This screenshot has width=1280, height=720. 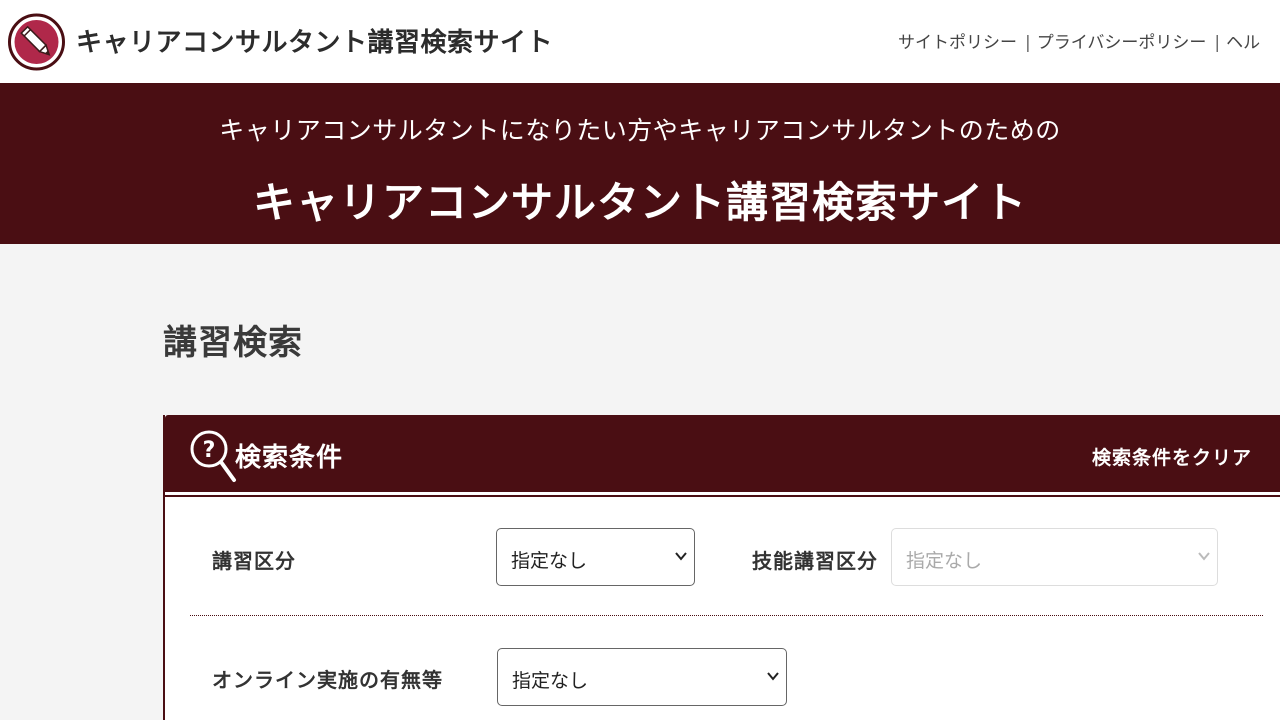 I want to click on online-value: 指定なし, so click(x=550, y=681).